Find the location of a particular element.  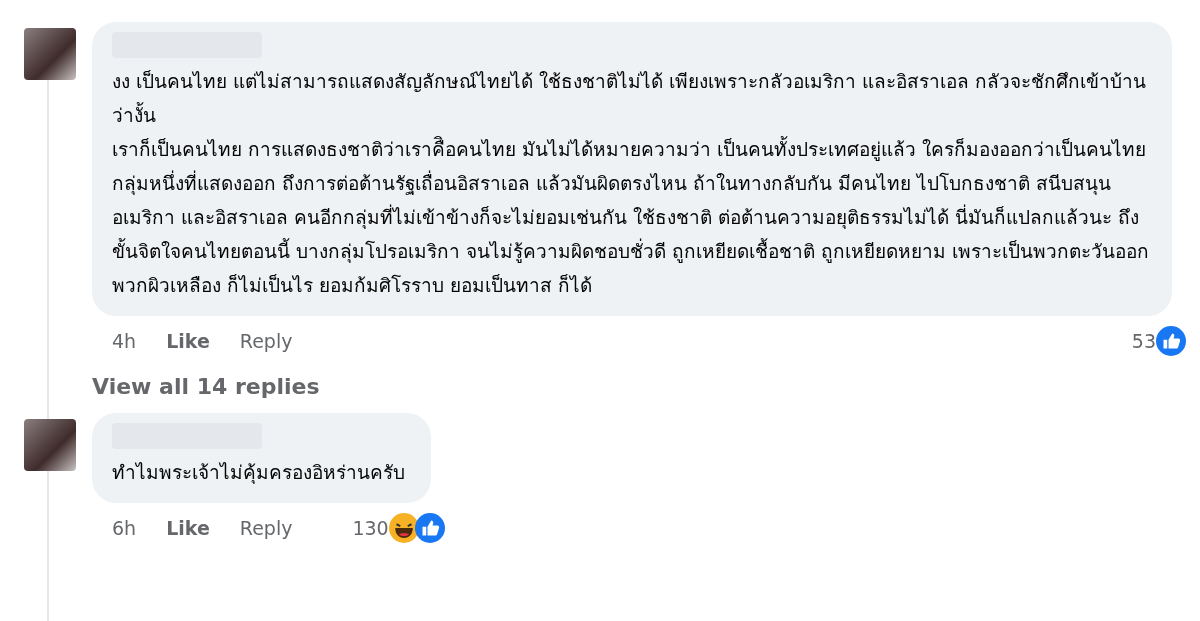

view-replies-link: View all 14 replies is located at coordinates (206, 384).